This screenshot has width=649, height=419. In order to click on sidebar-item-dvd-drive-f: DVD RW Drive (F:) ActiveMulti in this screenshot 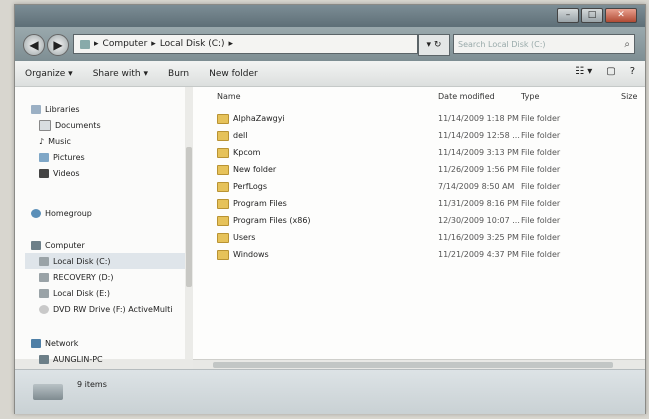, I will do `click(110, 309)`.